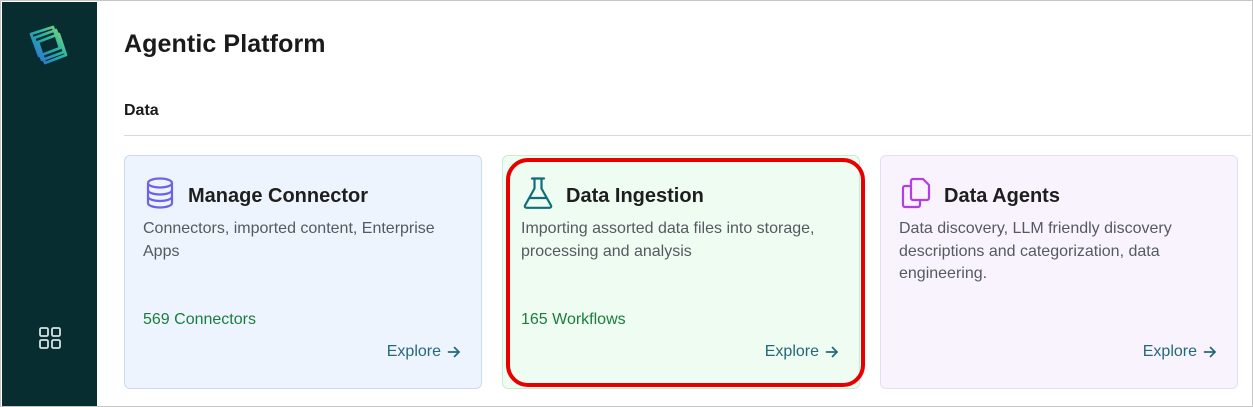  Describe the element at coordinates (1002, 196) in the screenshot. I see `card-title: Data Agents` at that location.